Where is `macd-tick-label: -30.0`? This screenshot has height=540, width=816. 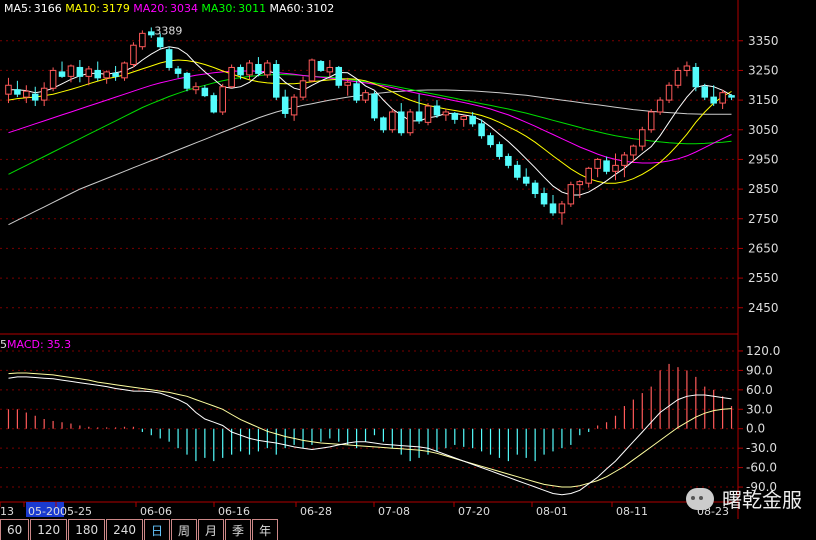
macd-tick-label: -30.0 is located at coordinates (761, 448).